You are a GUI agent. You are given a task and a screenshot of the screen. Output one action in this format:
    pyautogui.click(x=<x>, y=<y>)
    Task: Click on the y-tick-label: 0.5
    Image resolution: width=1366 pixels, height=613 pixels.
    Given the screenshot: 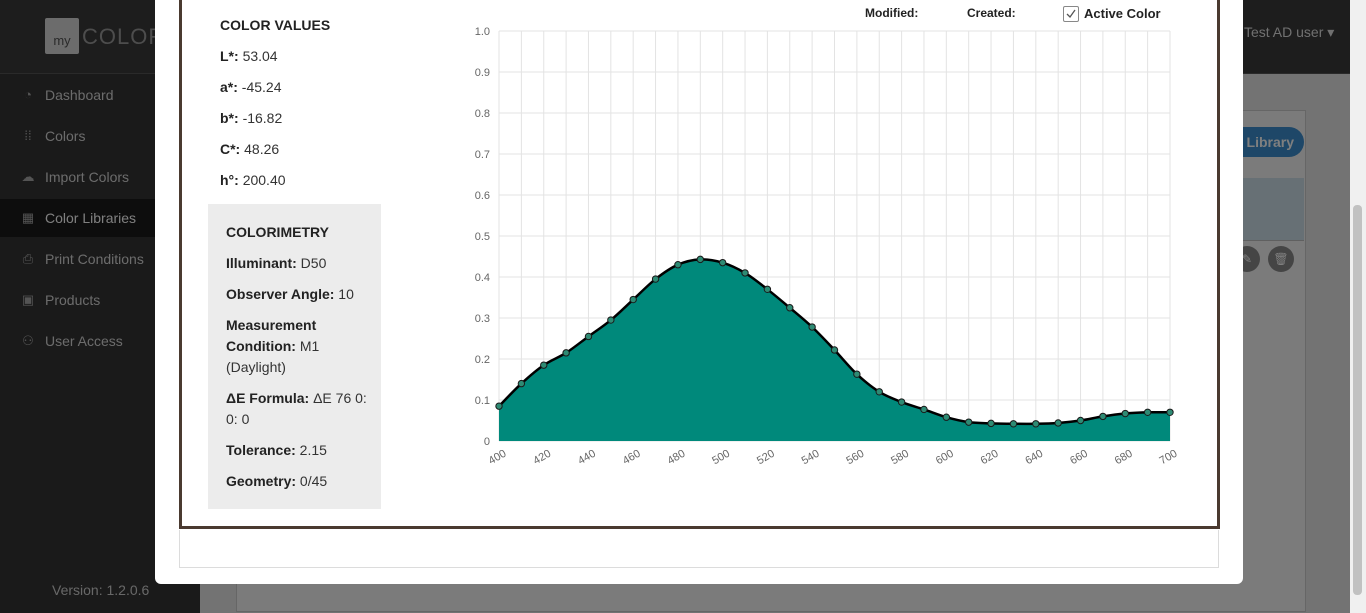 What is the action you would take?
    pyautogui.click(x=482, y=237)
    